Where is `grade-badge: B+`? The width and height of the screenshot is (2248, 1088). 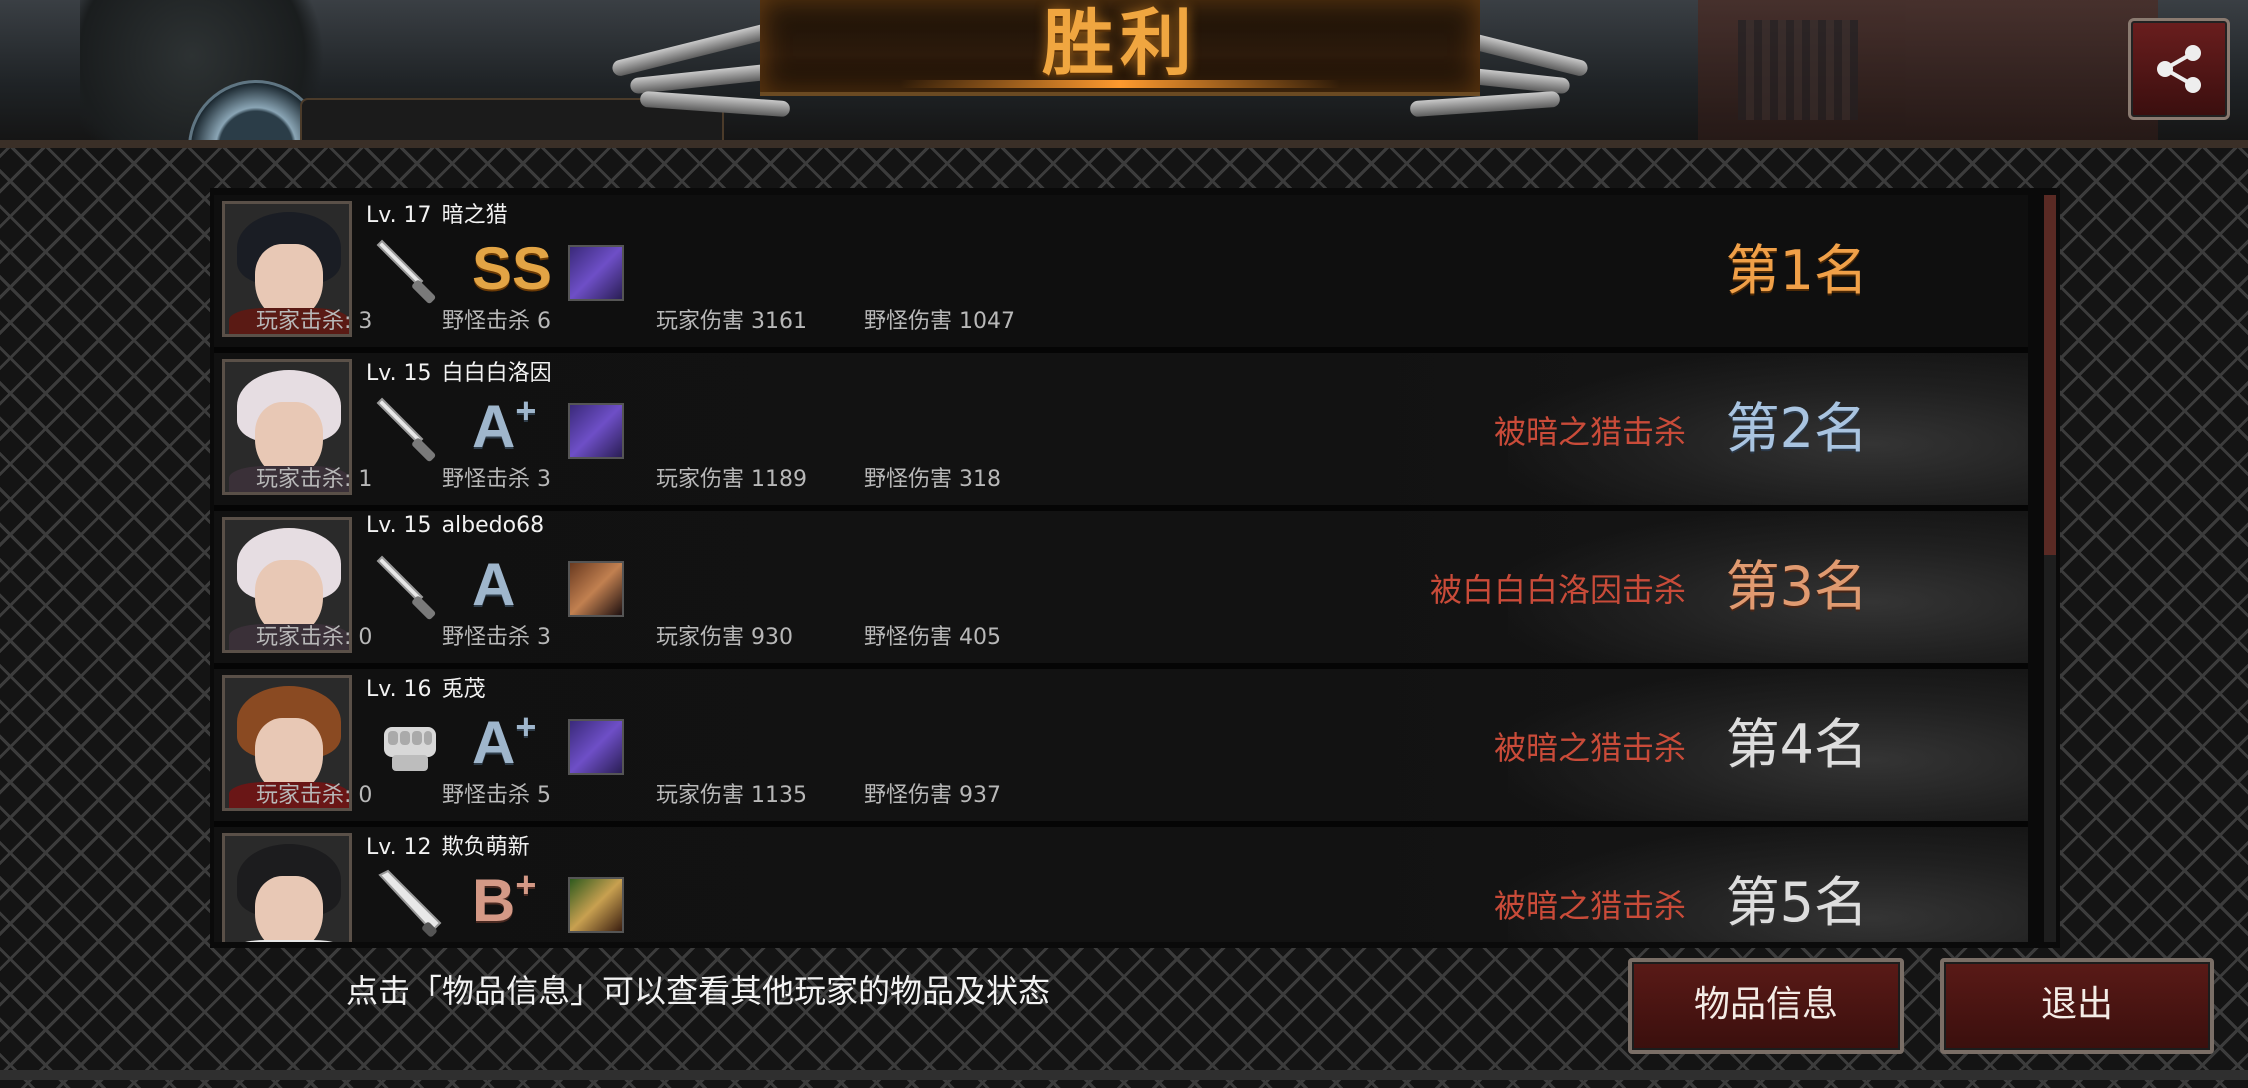 grade-badge: B+ is located at coordinates (504, 901).